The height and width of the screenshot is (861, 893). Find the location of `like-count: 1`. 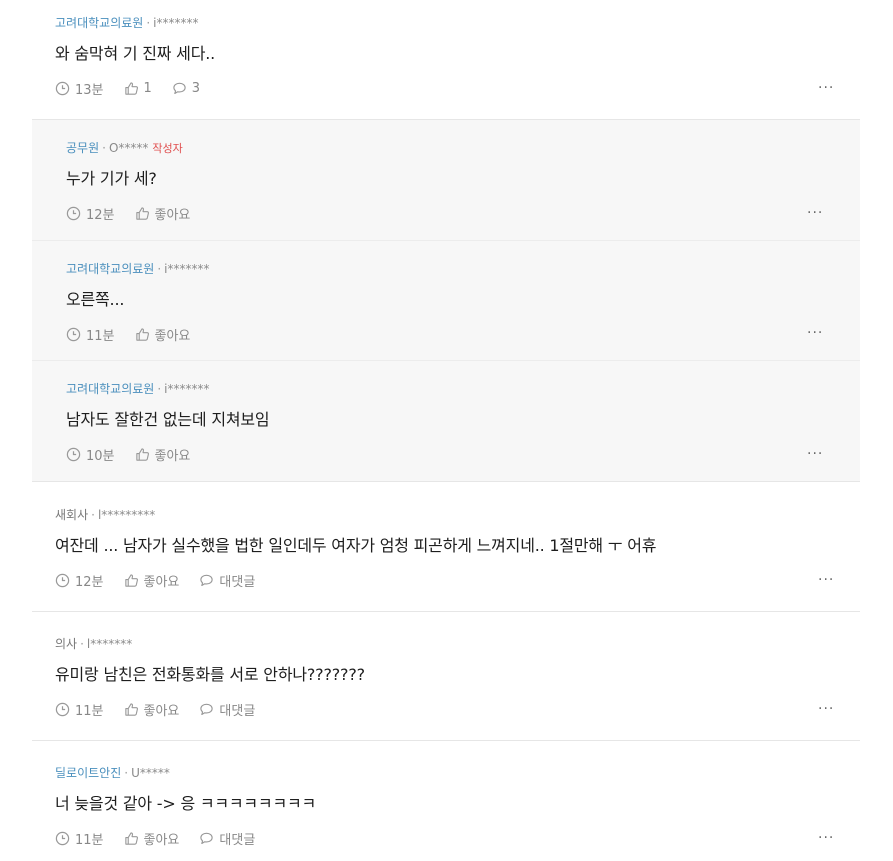

like-count: 1 is located at coordinates (147, 88).